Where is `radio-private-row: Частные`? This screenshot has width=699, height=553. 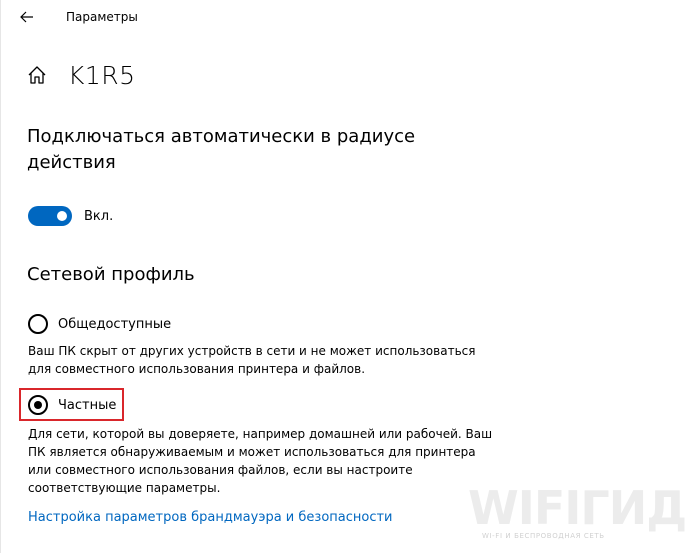
radio-private-row: Частные is located at coordinates (72, 405).